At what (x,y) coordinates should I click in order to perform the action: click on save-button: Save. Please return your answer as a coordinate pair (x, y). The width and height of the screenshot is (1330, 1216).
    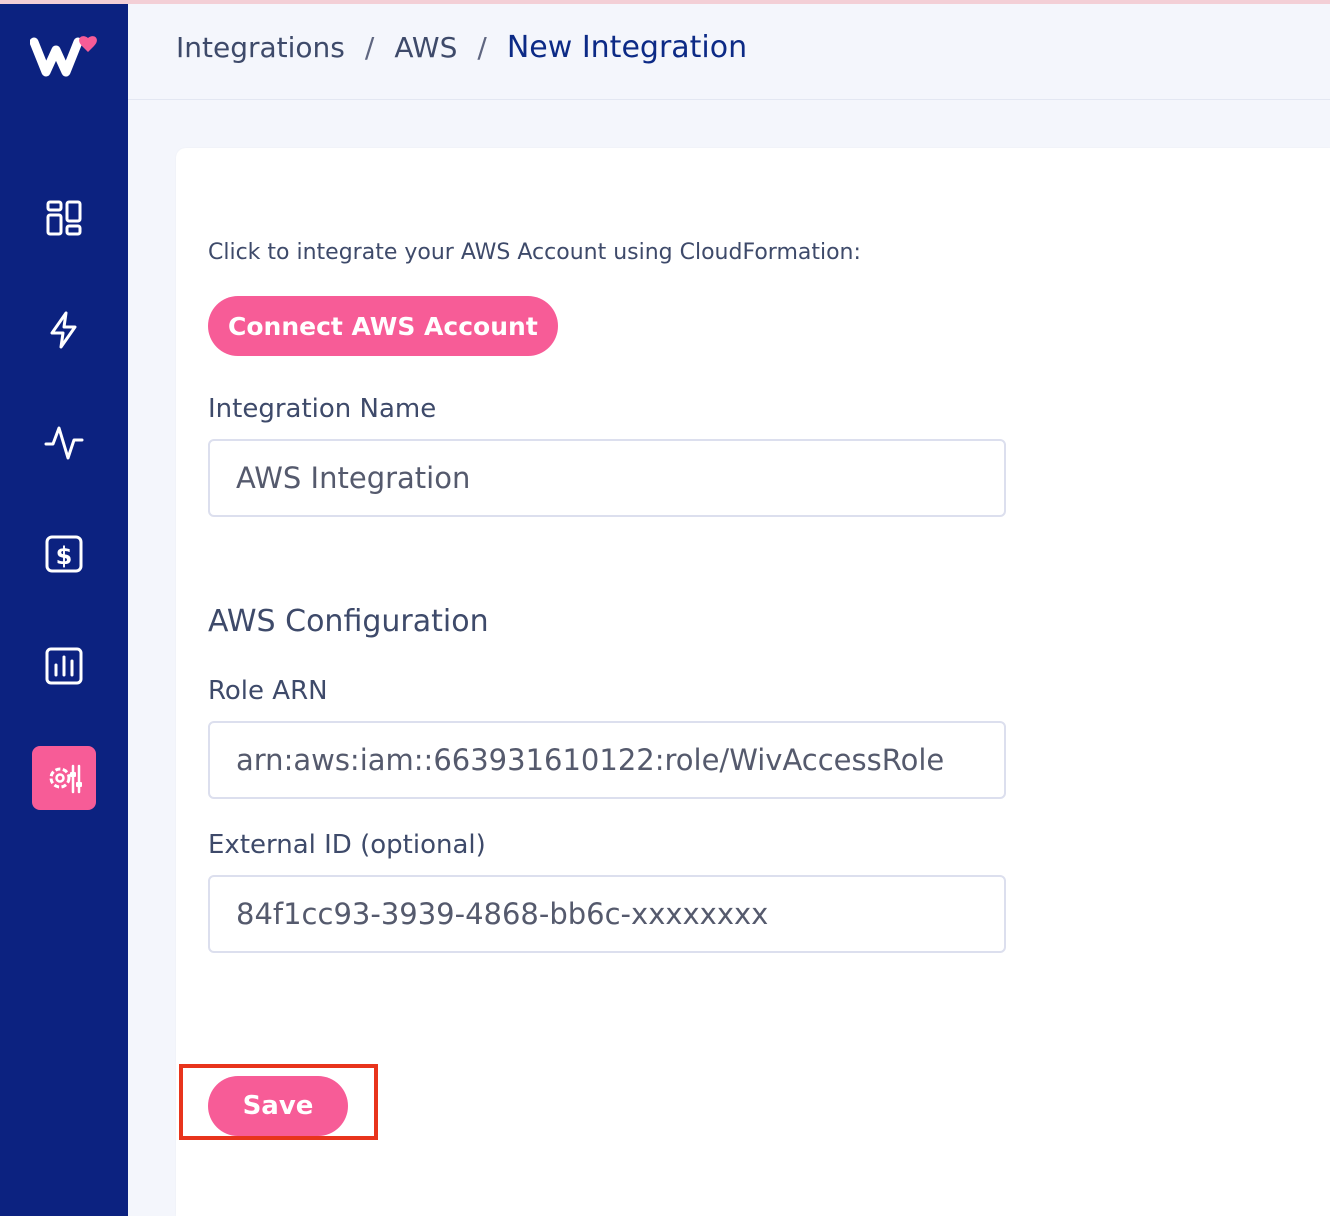
    Looking at the image, I should click on (278, 1106).